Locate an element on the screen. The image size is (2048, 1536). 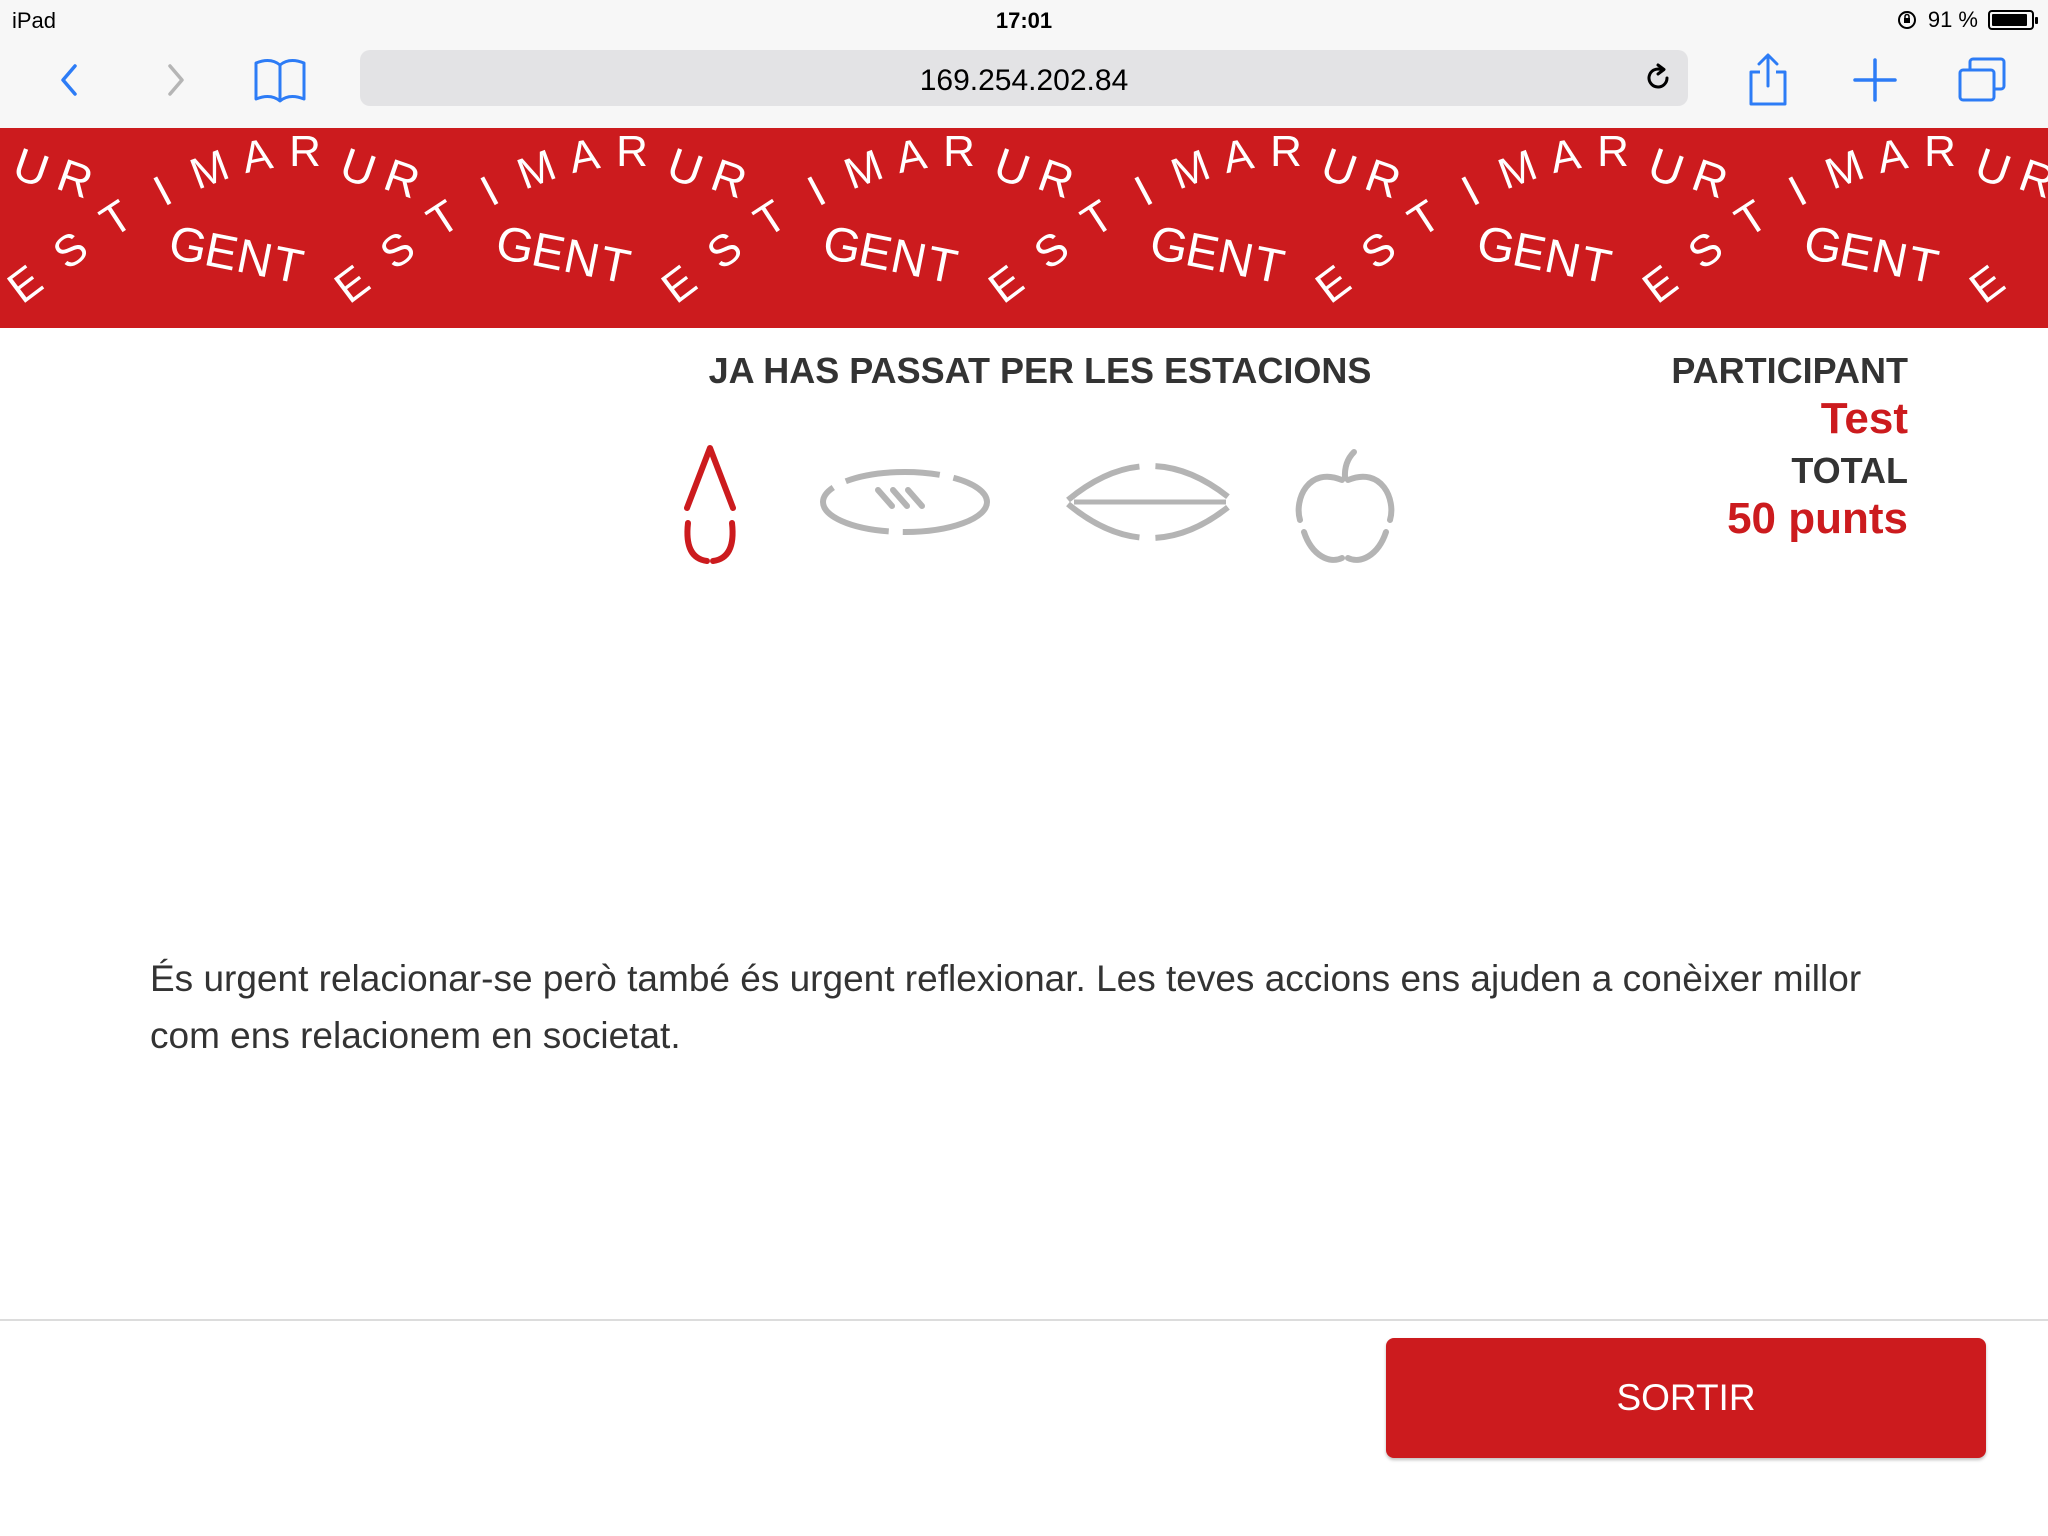
new-tab-icon is located at coordinates (1875, 80).